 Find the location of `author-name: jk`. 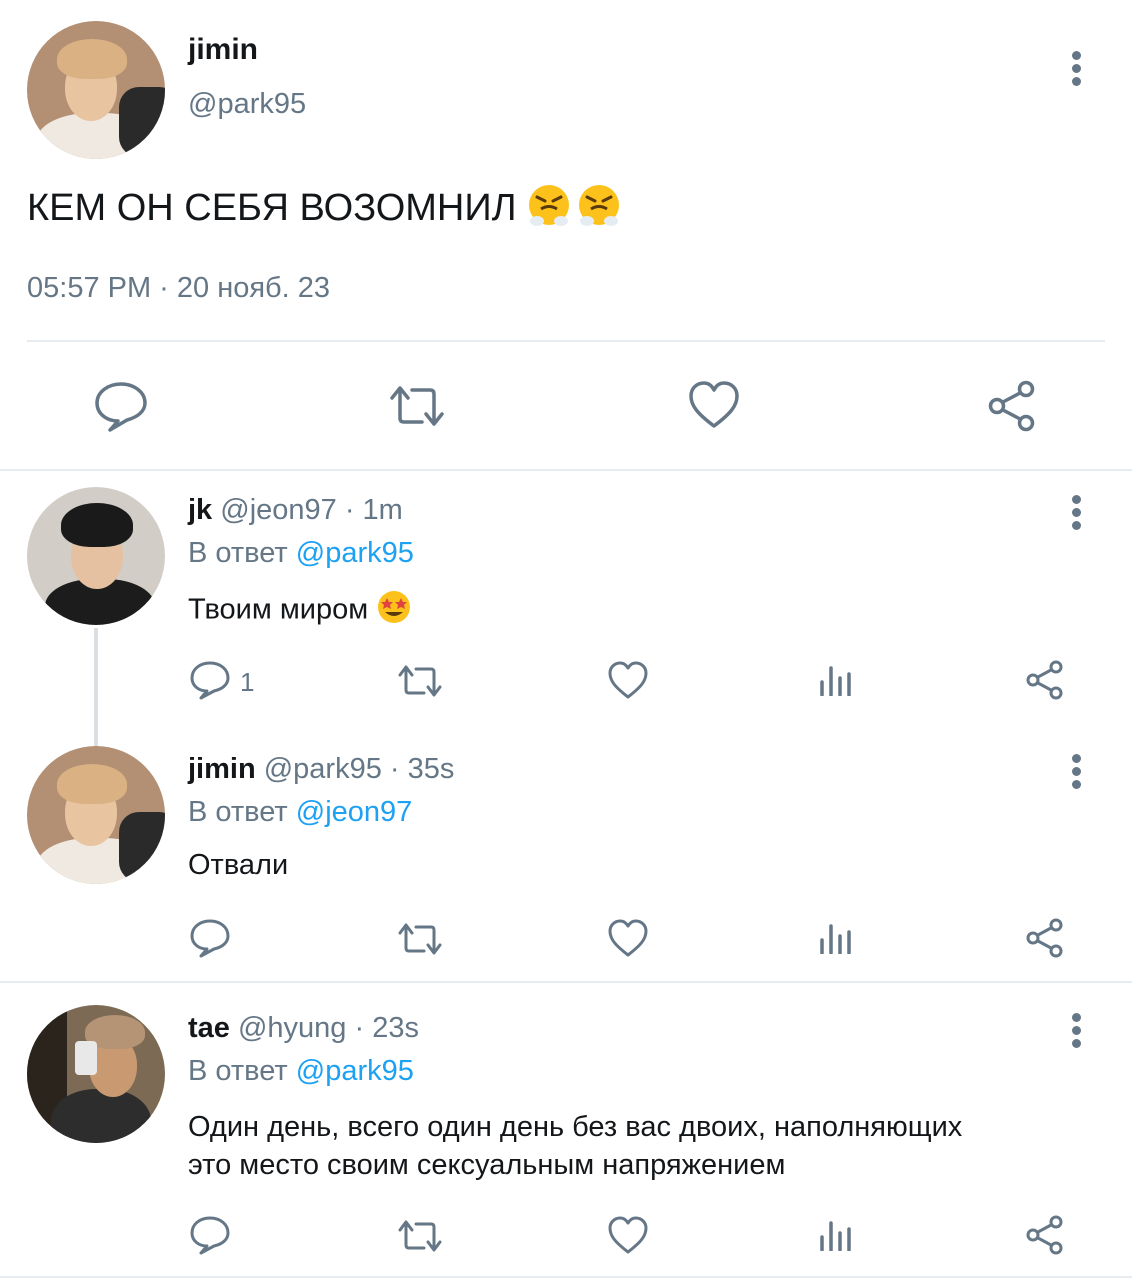

author-name: jk is located at coordinates (200, 510).